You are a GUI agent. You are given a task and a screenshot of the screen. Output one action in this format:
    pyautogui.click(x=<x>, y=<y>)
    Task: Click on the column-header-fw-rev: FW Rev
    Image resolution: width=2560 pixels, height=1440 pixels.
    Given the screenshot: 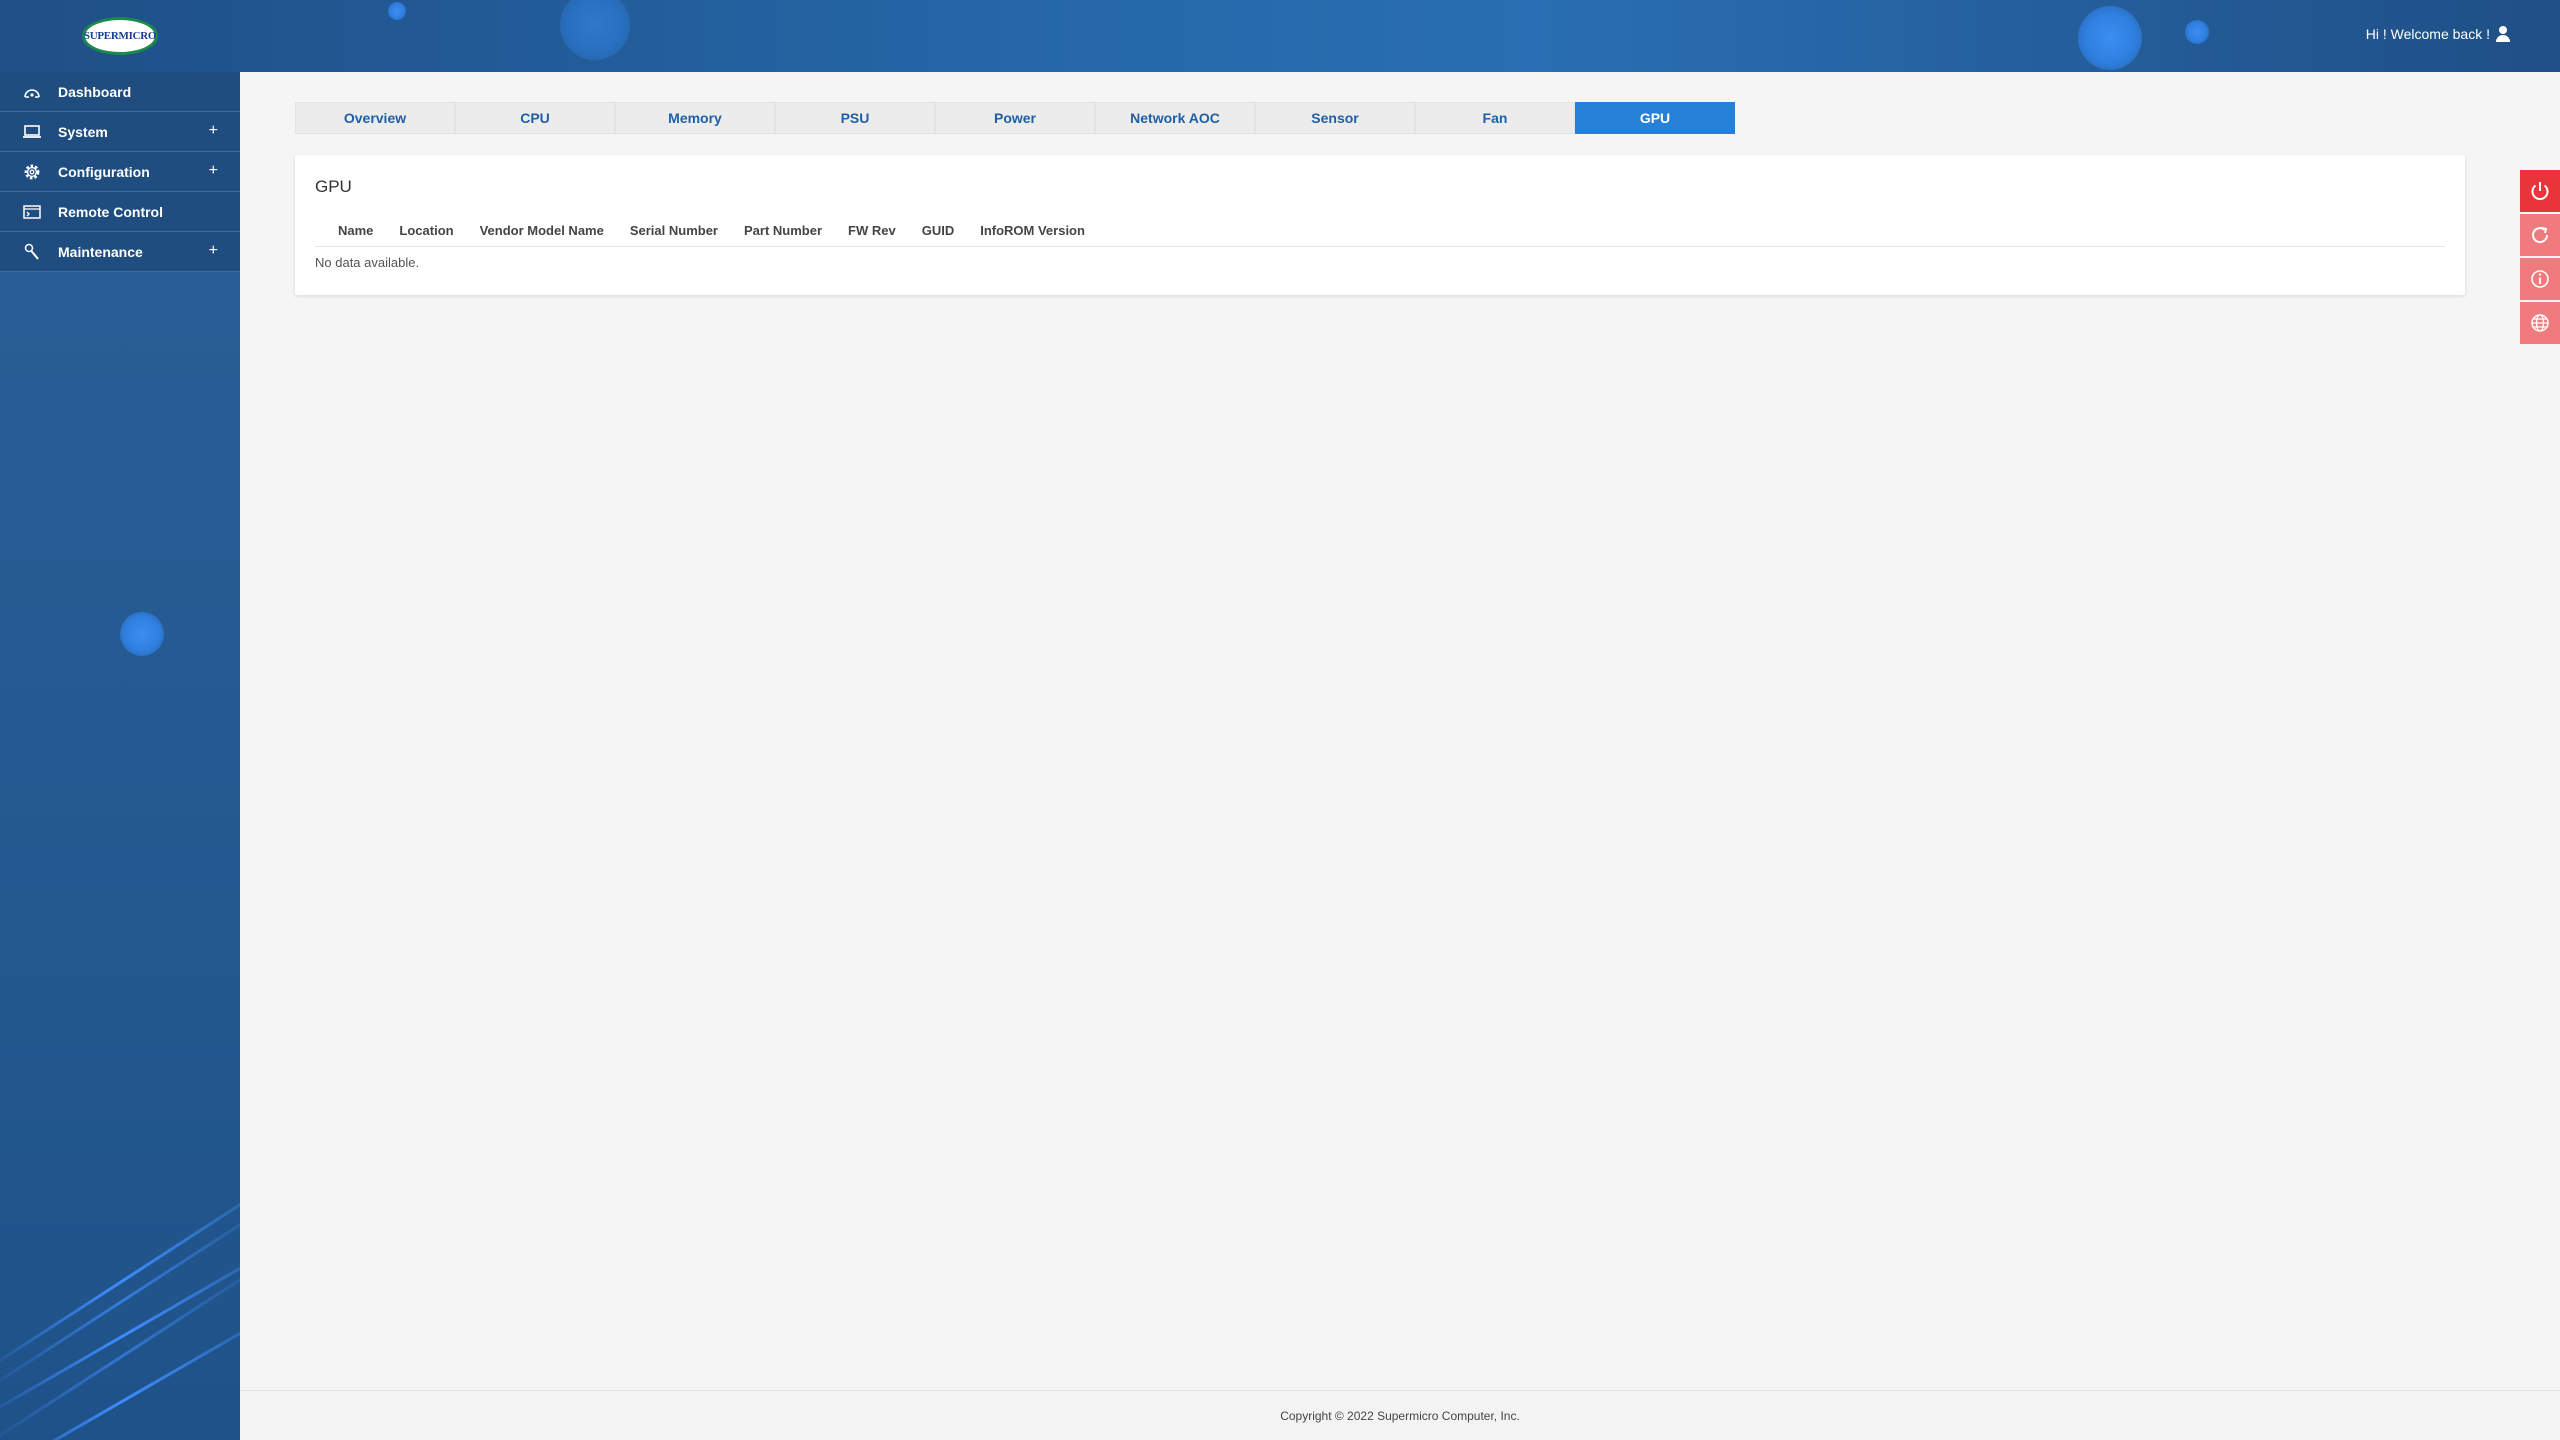 What is the action you would take?
    pyautogui.click(x=872, y=234)
    